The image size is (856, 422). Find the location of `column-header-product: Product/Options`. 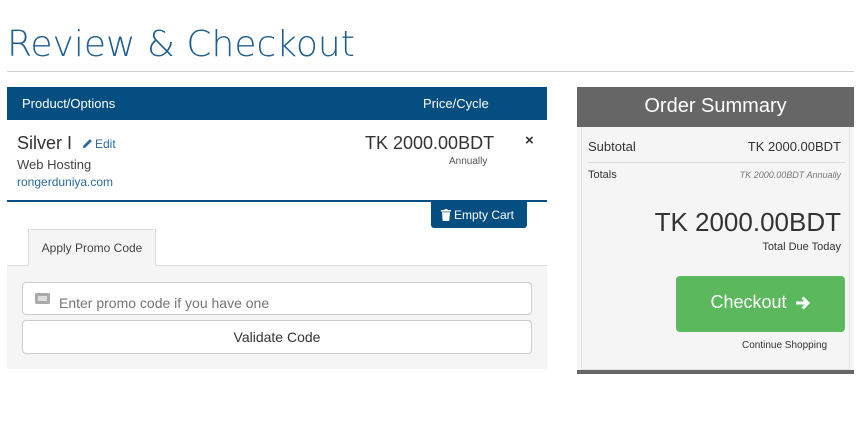

column-header-product: Product/Options is located at coordinates (69, 103).